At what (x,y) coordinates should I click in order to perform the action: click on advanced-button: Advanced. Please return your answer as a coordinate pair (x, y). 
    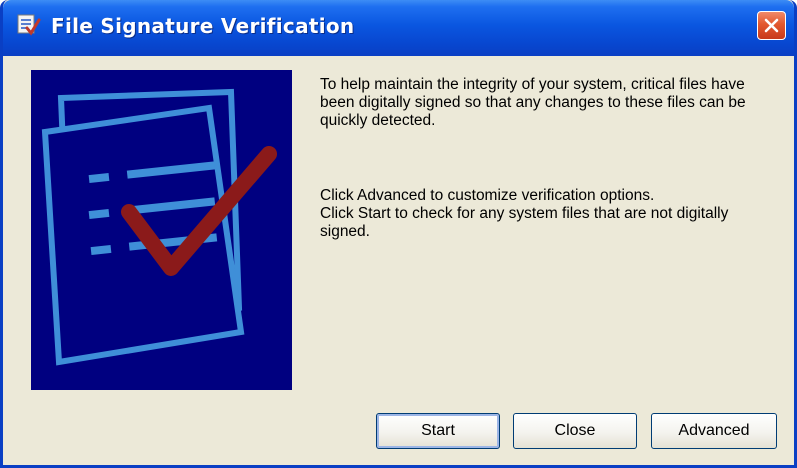
    Looking at the image, I should click on (714, 431).